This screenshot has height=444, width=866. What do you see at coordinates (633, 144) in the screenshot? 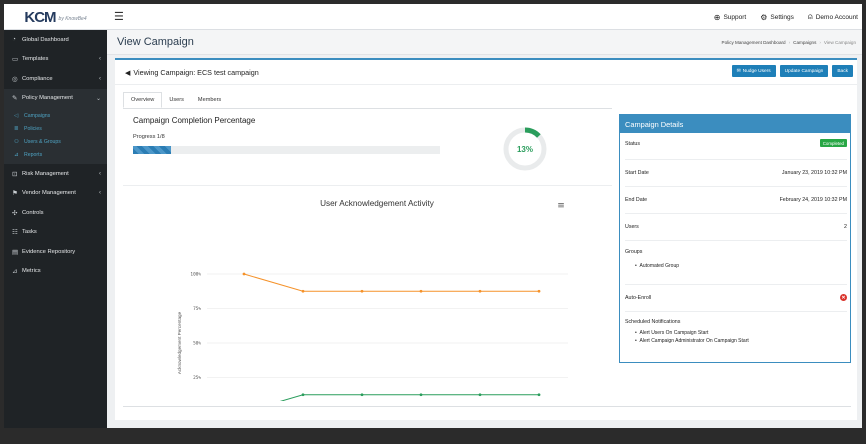
I see `status-label: Status` at bounding box center [633, 144].